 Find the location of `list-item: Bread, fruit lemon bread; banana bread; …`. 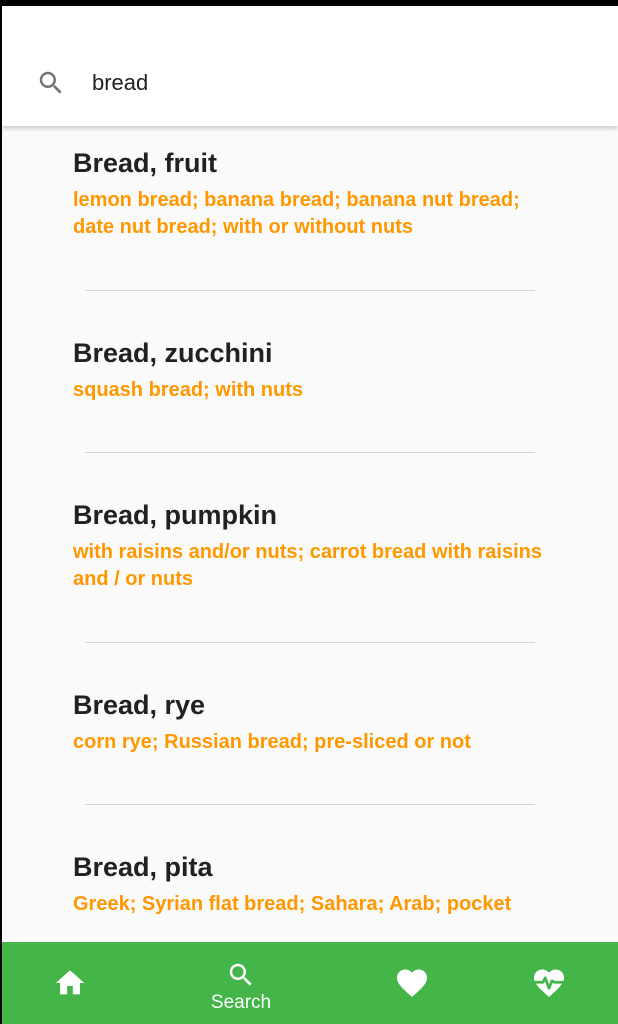

list-item: Bread, fruit lemon bread; banana bread; … is located at coordinates (313, 194).